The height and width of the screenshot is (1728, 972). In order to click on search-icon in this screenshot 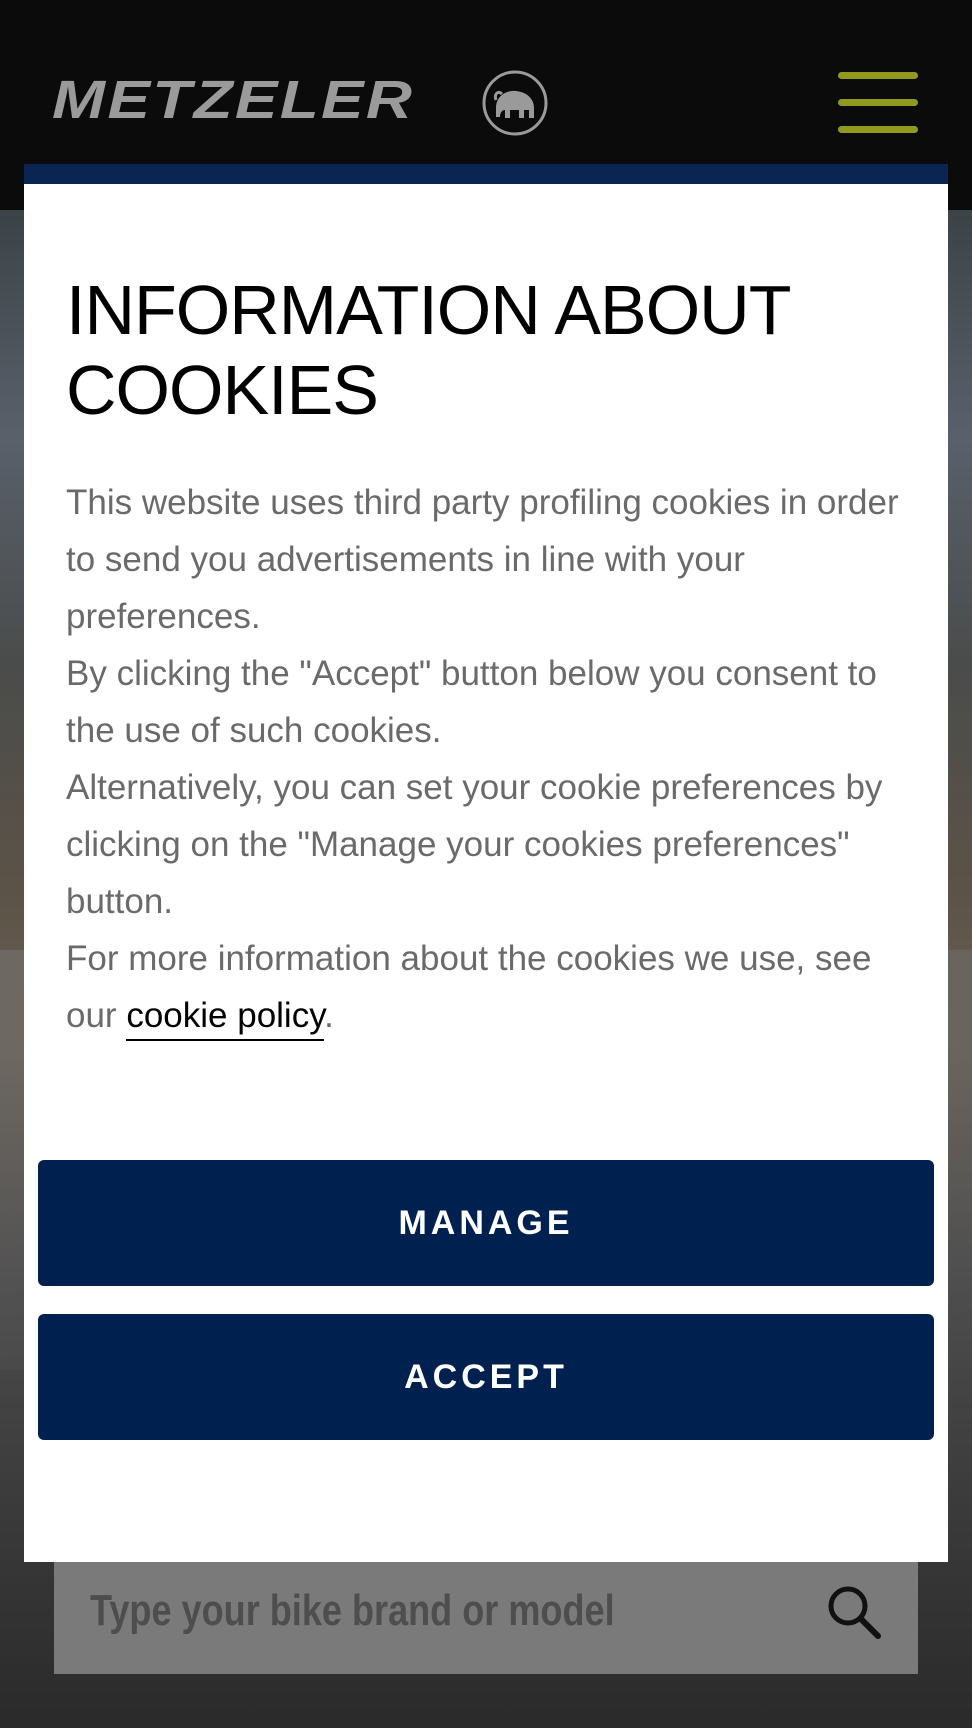, I will do `click(854, 1612)`.